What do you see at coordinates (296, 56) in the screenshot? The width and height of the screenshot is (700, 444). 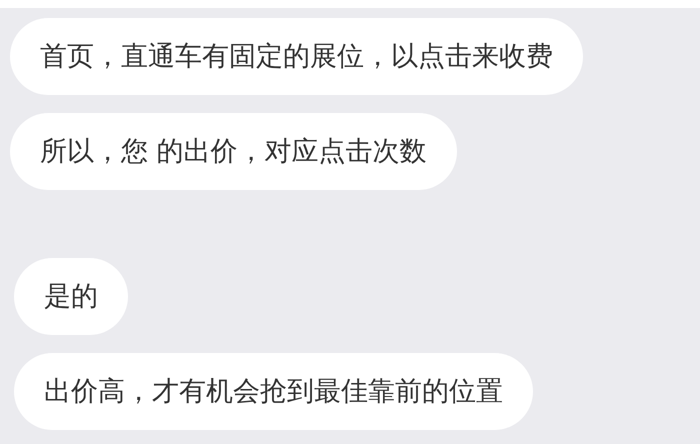 I see `message-bubble: 首页，直通车有固定的展位，以点击来收费` at bounding box center [296, 56].